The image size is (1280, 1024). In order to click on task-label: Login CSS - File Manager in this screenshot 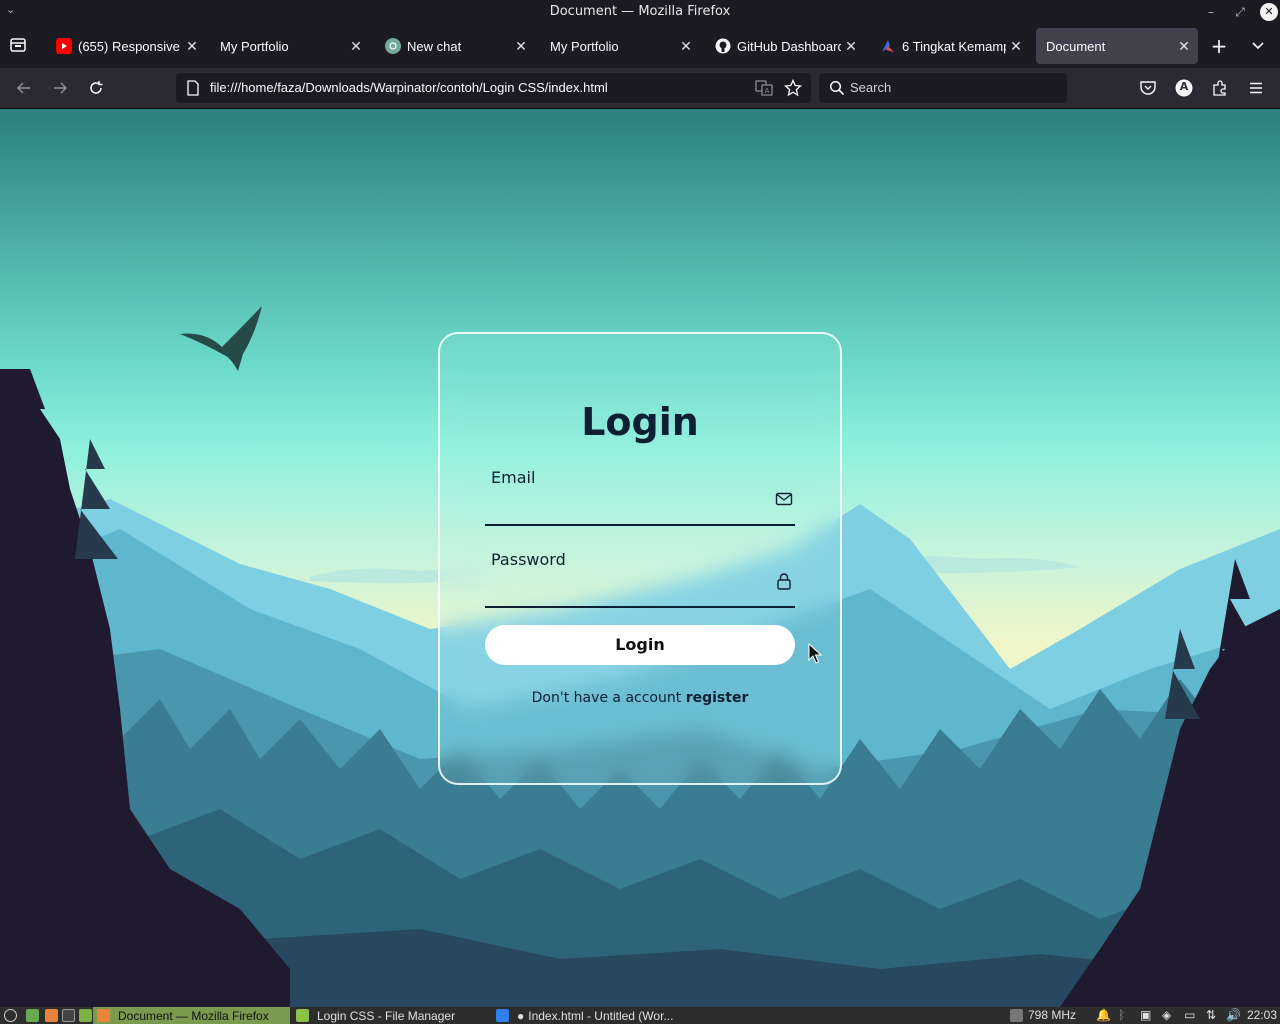, I will do `click(386, 1015)`.